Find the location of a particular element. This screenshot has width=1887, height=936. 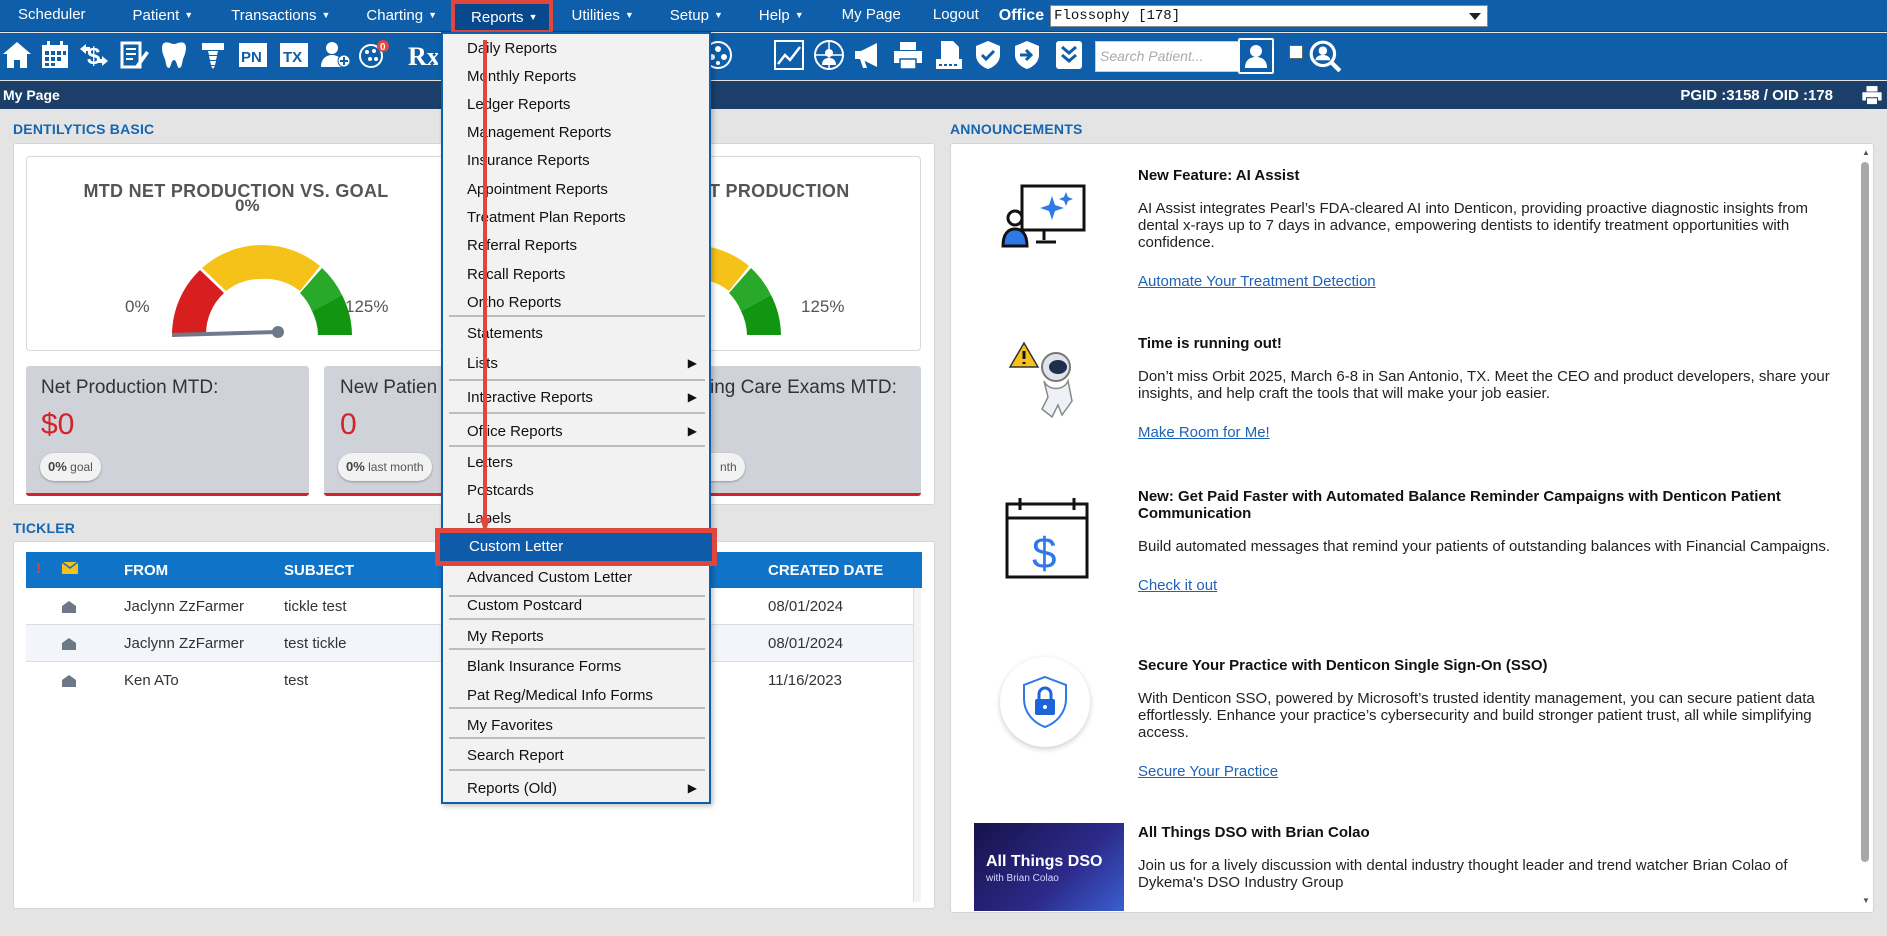

col-created-date: CREATED DATE is located at coordinates (825, 570).